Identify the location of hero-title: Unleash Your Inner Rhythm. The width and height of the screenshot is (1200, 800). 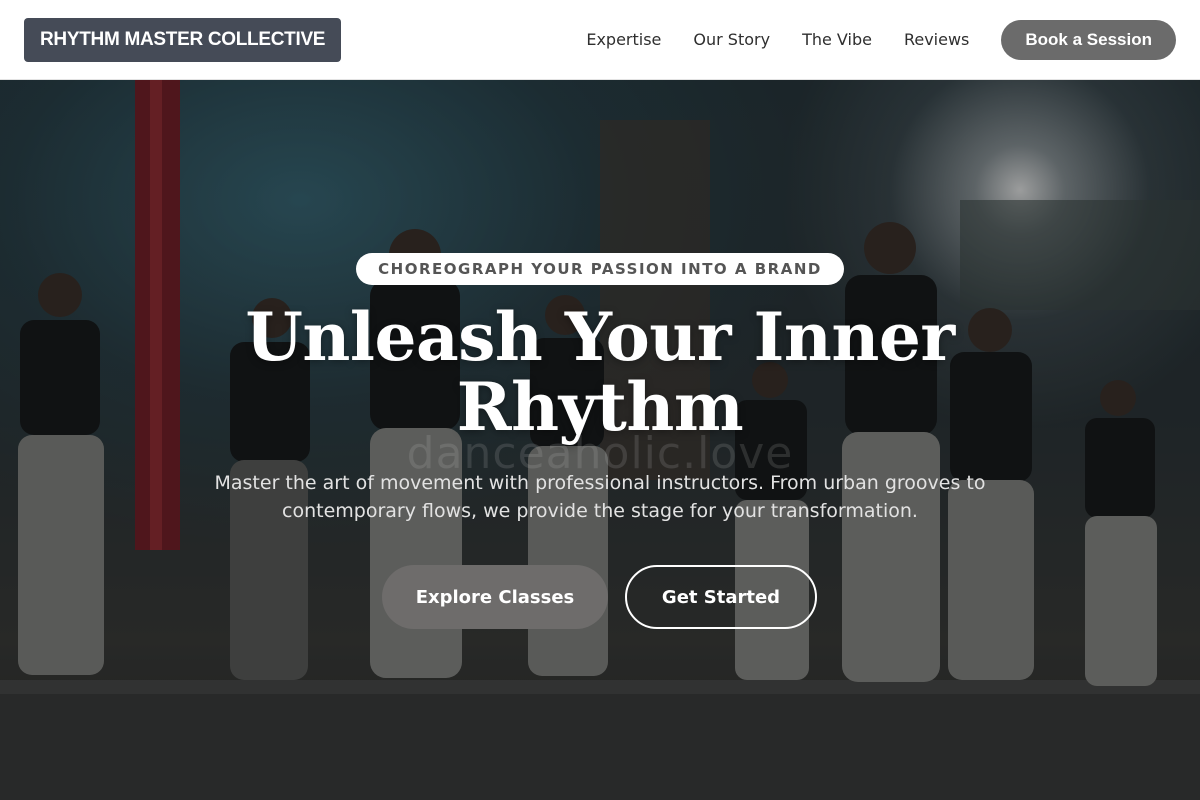
(600, 372).